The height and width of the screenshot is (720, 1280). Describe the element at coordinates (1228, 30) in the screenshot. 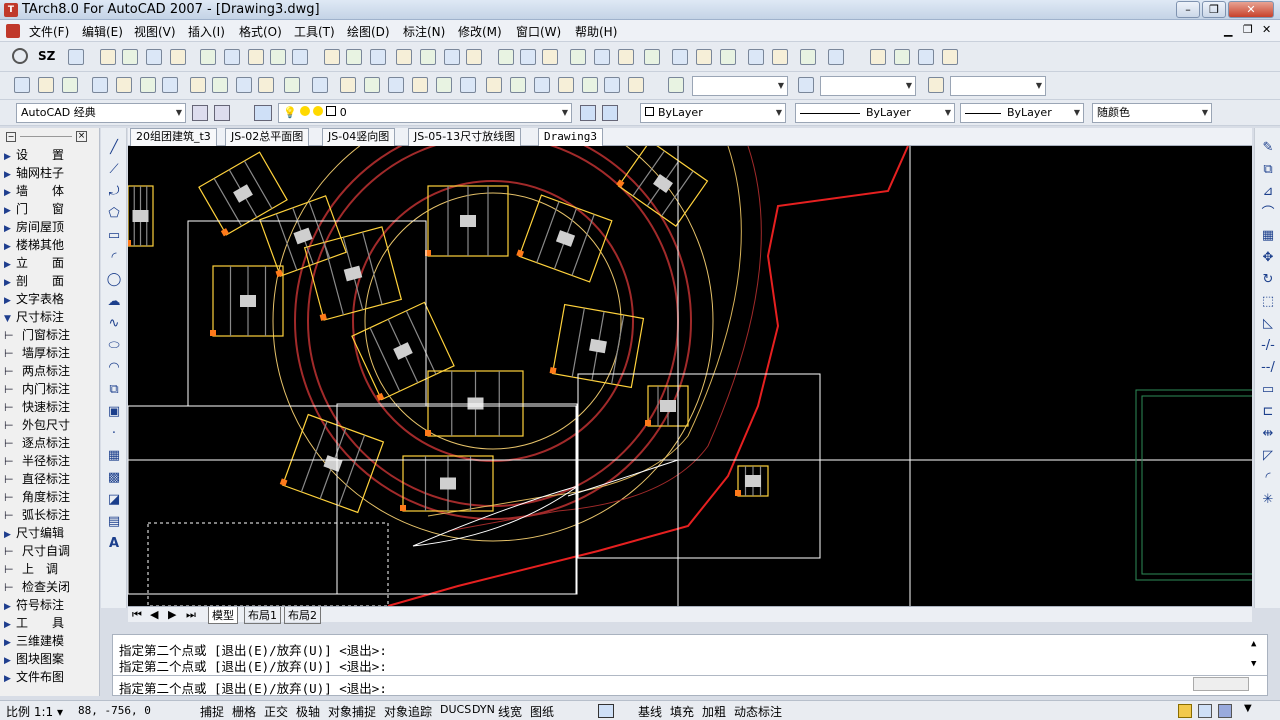

I see `doc-minimize-button: ▁` at that location.